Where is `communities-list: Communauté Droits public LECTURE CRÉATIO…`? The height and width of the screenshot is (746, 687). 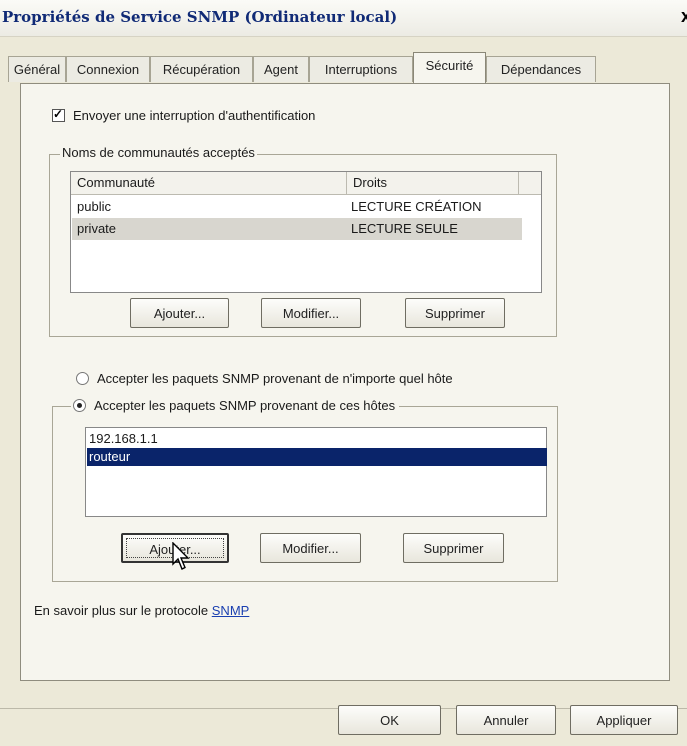 communities-list: Communauté Droits public LECTURE CRÉATIO… is located at coordinates (306, 232).